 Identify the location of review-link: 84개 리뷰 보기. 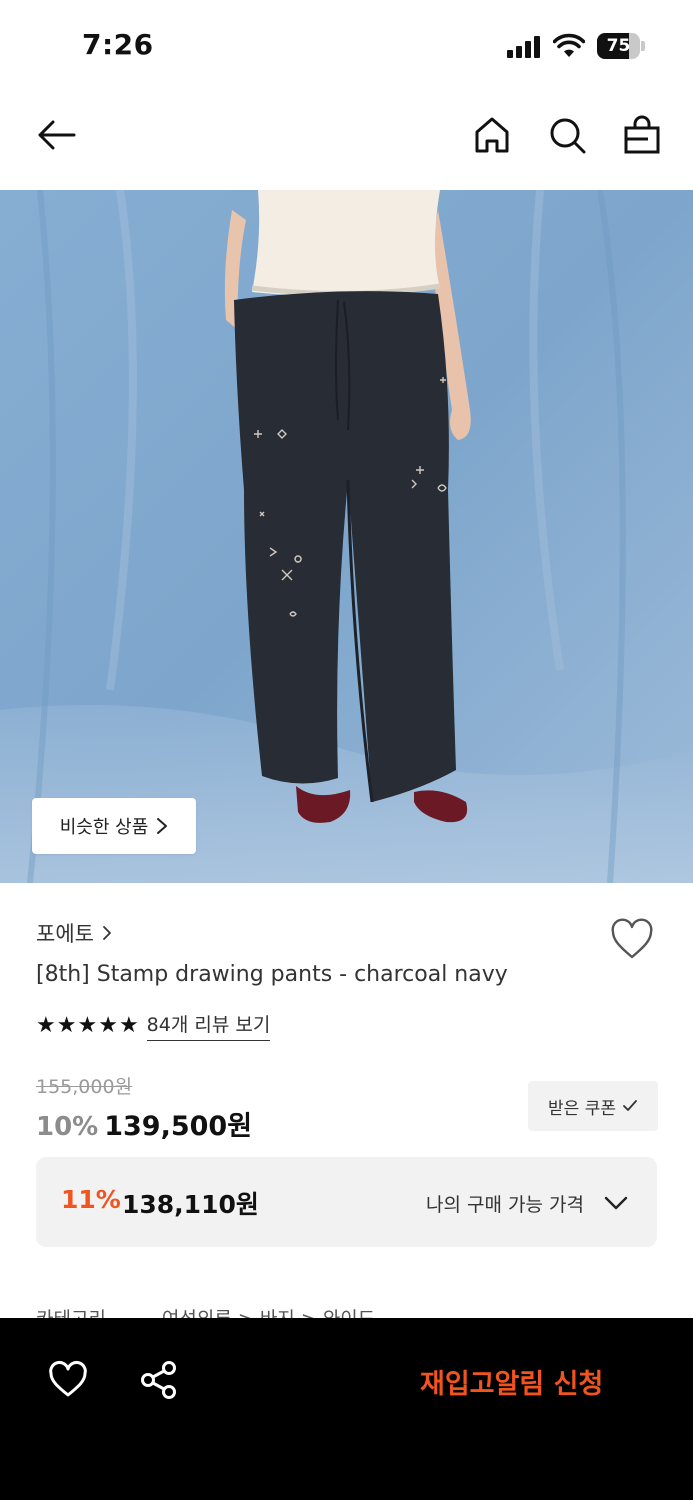
(208, 1025).